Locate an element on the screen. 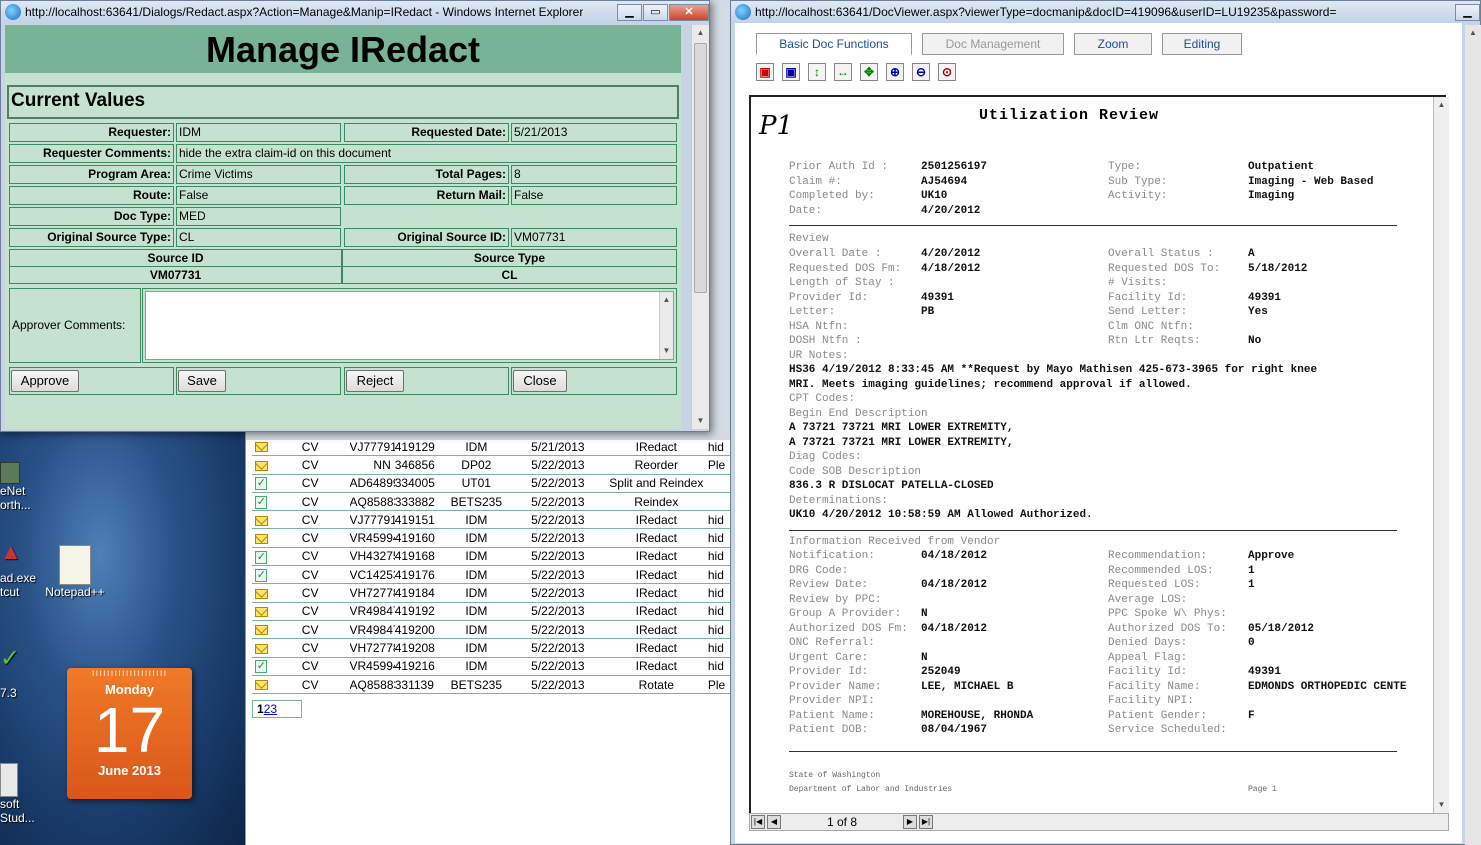 The width and height of the screenshot is (1481, 845). requester-comments-label: Requester Comments: is located at coordinates (91, 153).